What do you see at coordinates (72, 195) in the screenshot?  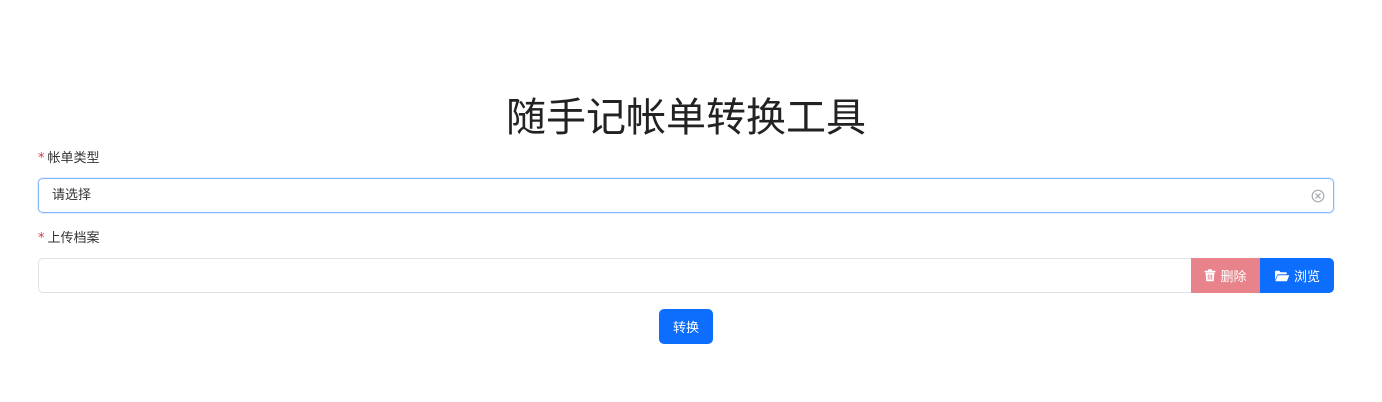 I see `bill-type-select-value: 请选择` at bounding box center [72, 195].